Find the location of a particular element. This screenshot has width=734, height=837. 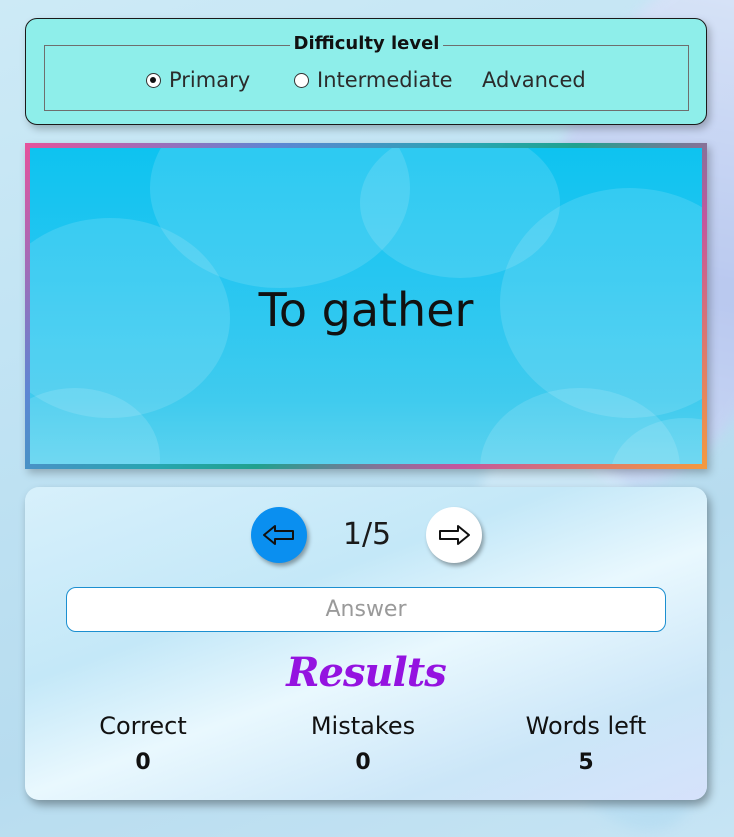

card-counter: 1/5 is located at coordinates (367, 534).